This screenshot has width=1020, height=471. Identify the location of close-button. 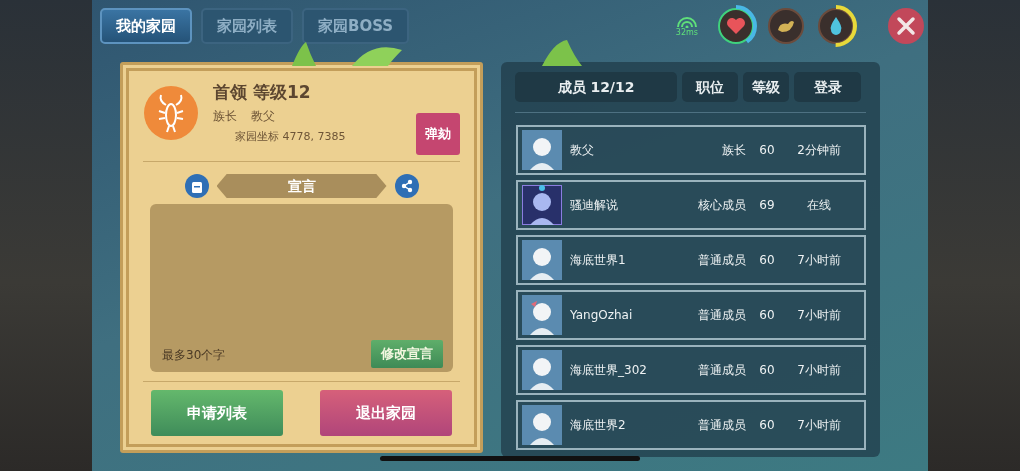
(906, 26).